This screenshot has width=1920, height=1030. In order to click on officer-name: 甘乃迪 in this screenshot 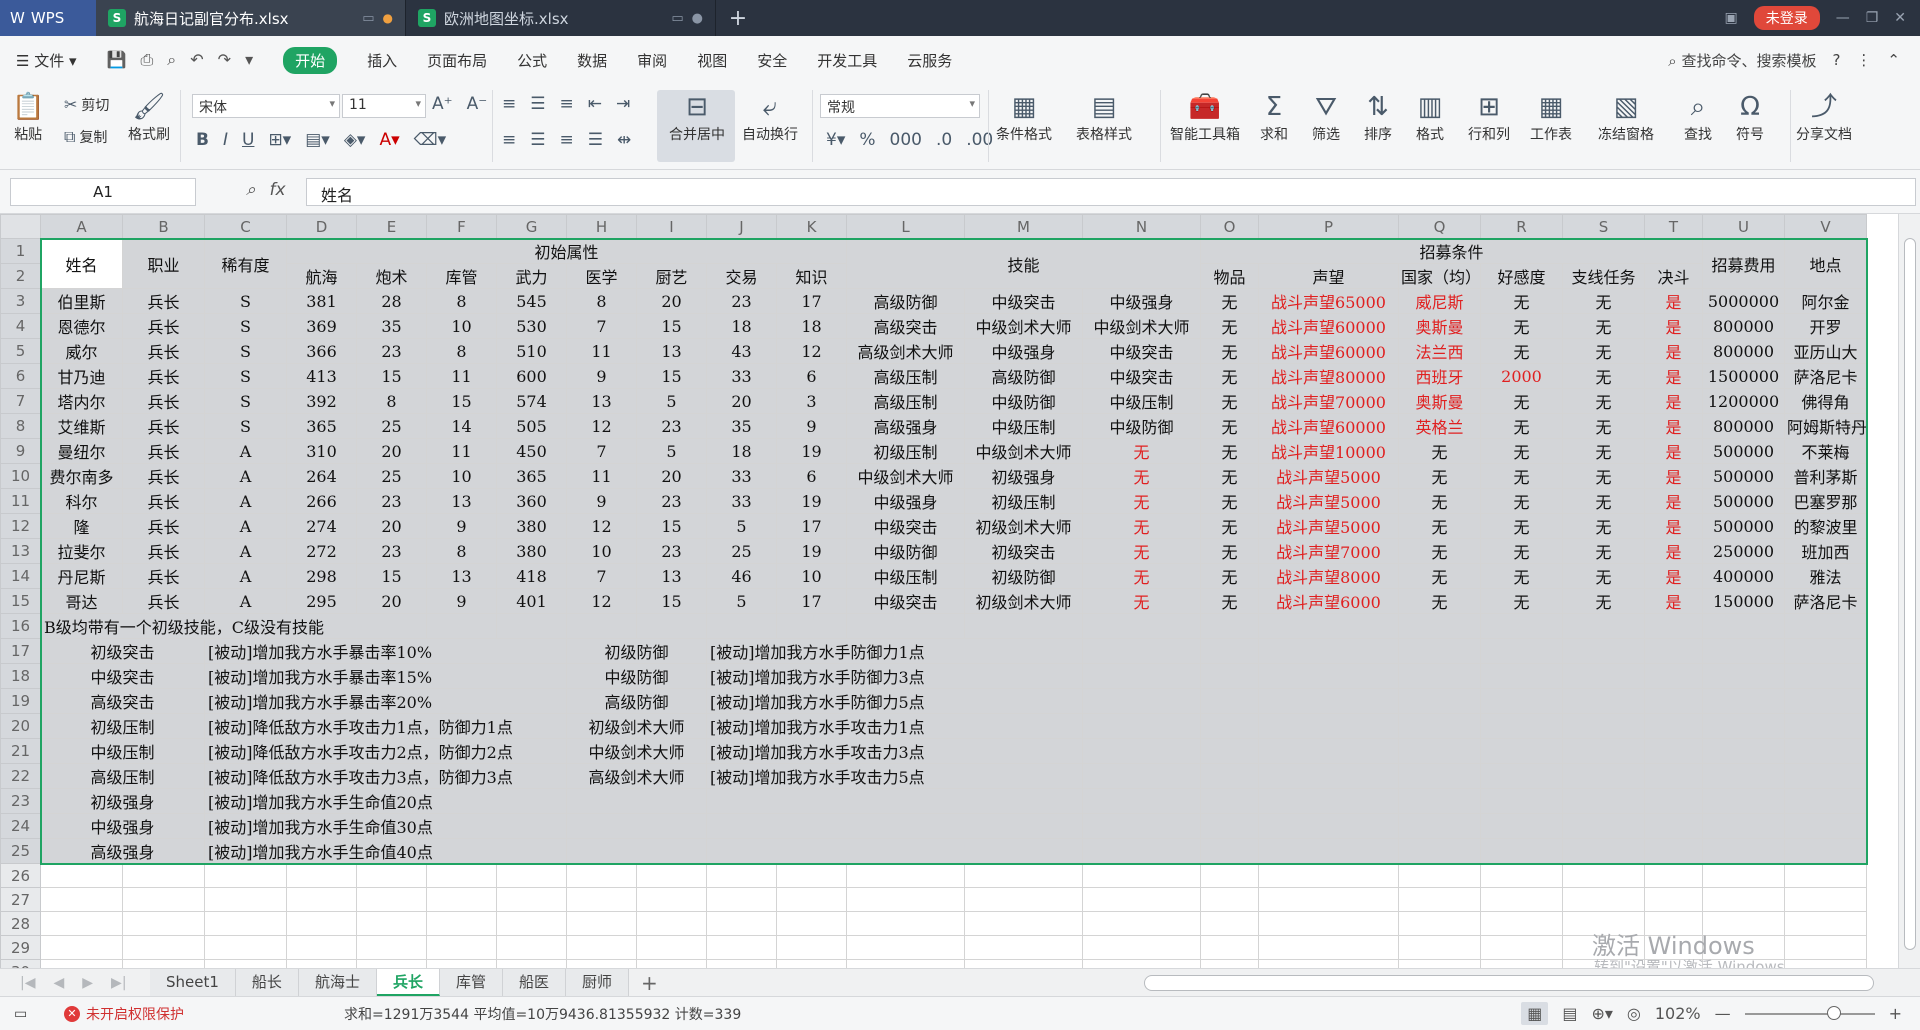, I will do `click(81, 376)`.